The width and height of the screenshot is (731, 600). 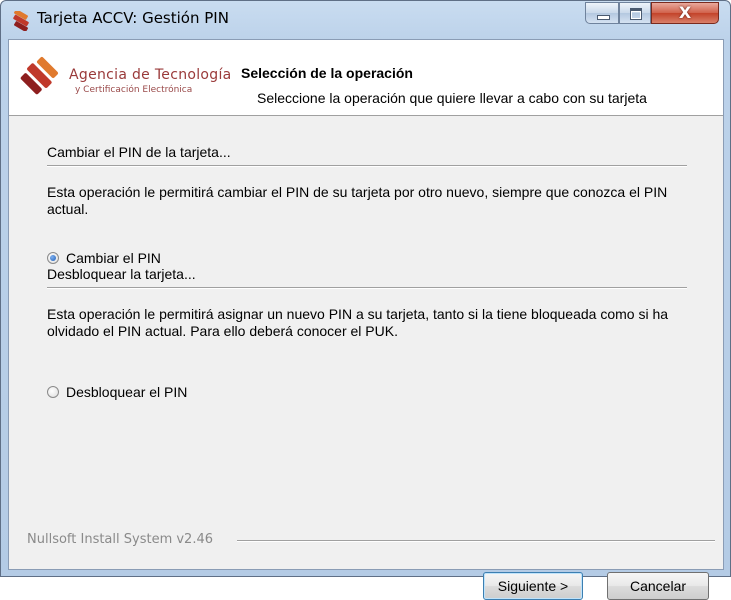 What do you see at coordinates (476, 541) in the screenshot?
I see `footer-divider` at bounding box center [476, 541].